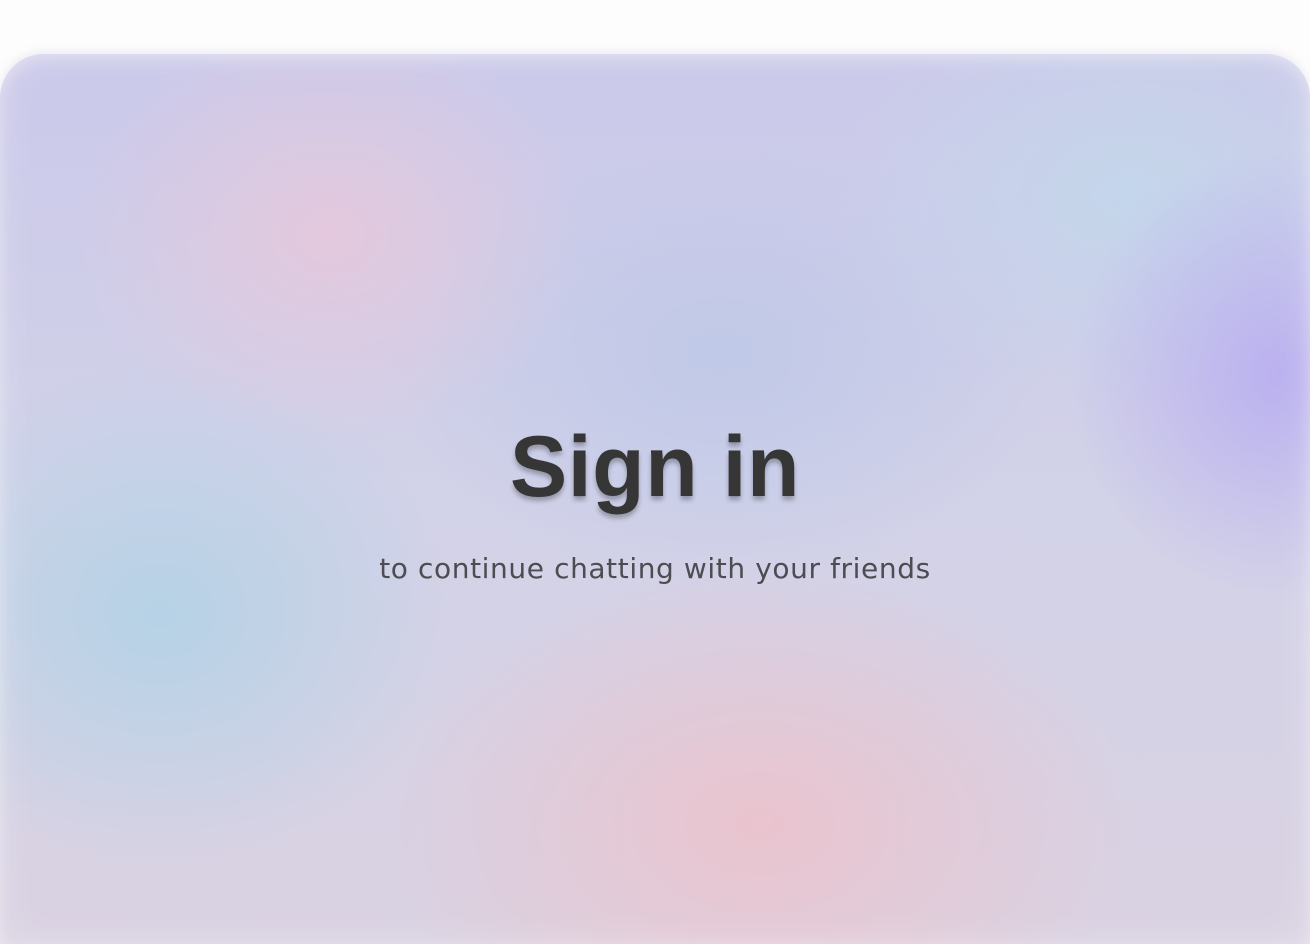 Image resolution: width=1310 pixels, height=944 pixels. I want to click on sign-in-subtitle: to continue chatting with your friends, so click(655, 568).